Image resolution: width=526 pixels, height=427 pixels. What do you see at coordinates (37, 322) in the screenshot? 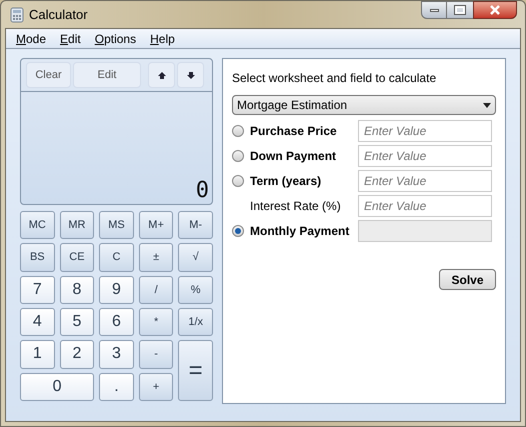
I see `calculator-key: 4` at bounding box center [37, 322].